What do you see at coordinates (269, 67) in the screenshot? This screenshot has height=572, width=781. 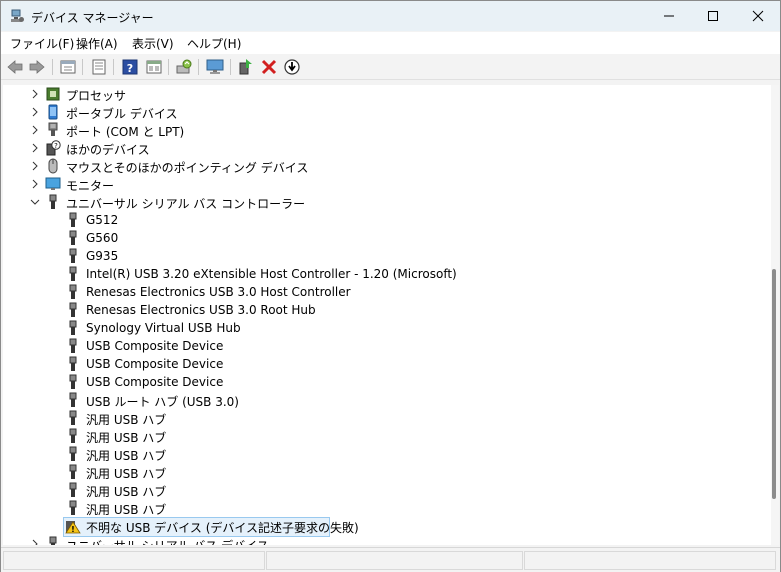 I see `uninstall-icon` at bounding box center [269, 67].